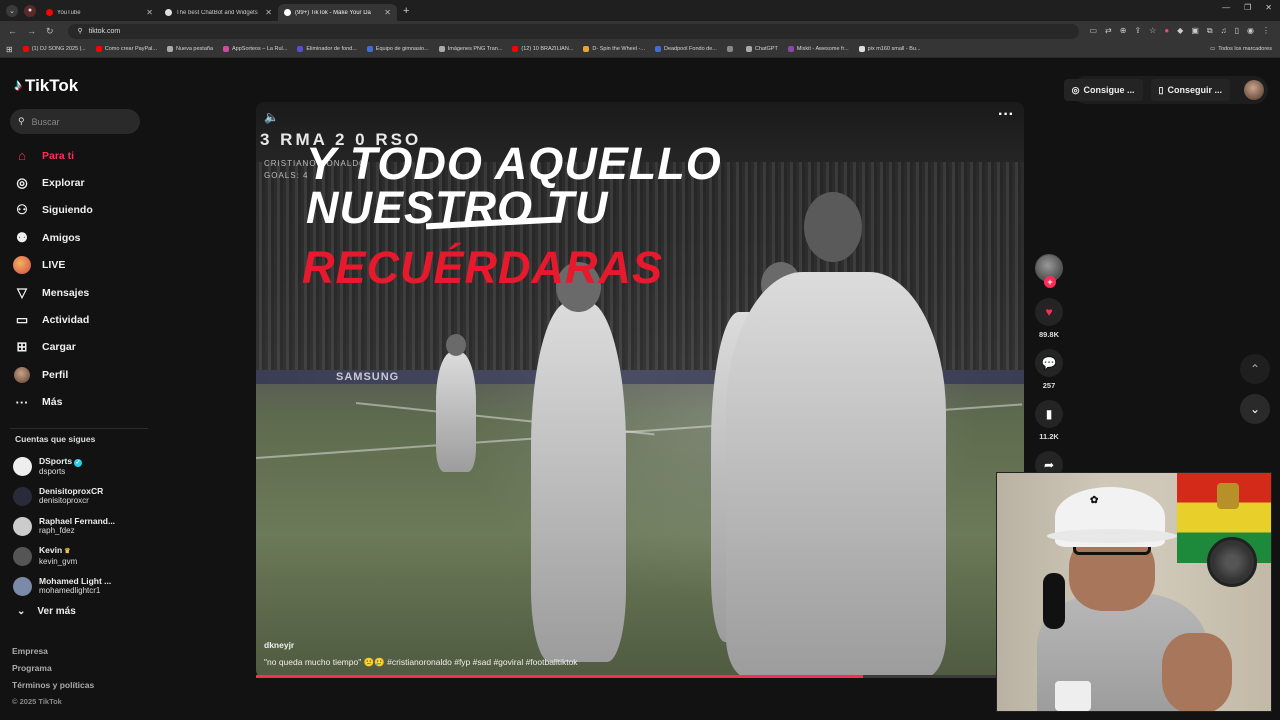  What do you see at coordinates (1266, 31) in the screenshot?
I see `menu-kebab-icon: ⋮` at bounding box center [1266, 31].